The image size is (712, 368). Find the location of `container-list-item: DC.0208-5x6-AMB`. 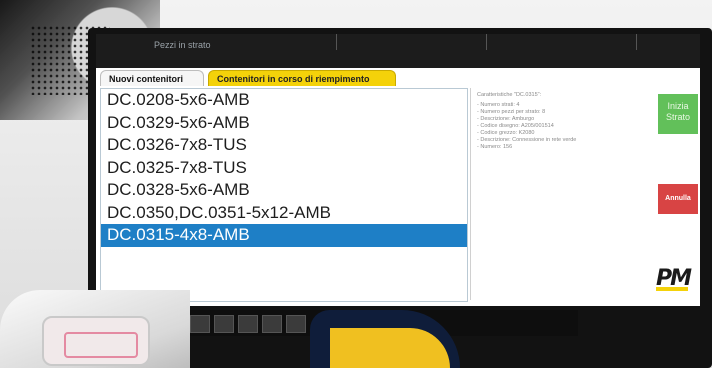

container-list-item: DC.0208-5x6-AMB is located at coordinates (284, 100).